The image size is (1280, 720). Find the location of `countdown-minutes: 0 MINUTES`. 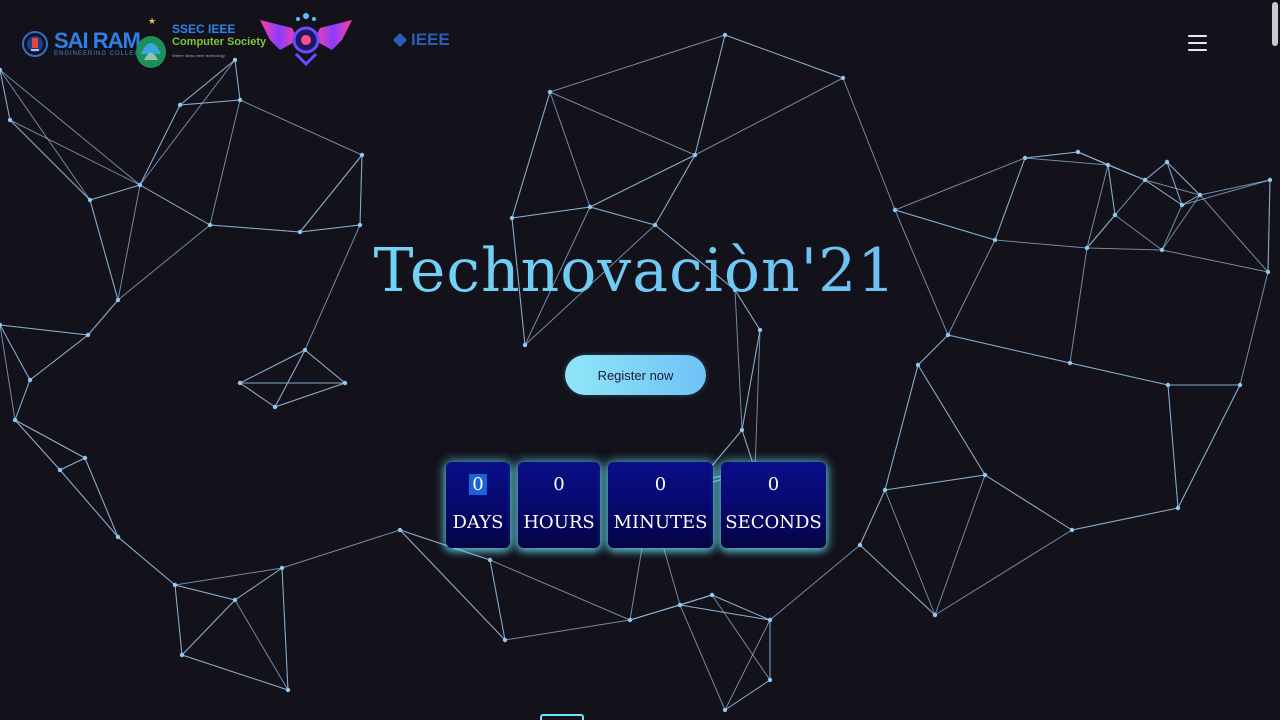

countdown-minutes: 0 MINUTES is located at coordinates (660, 505).